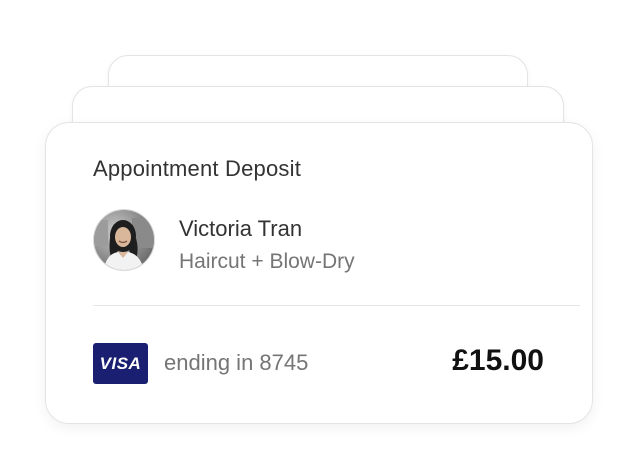 Image resolution: width=640 pixels, height=471 pixels. I want to click on divider, so click(336, 305).